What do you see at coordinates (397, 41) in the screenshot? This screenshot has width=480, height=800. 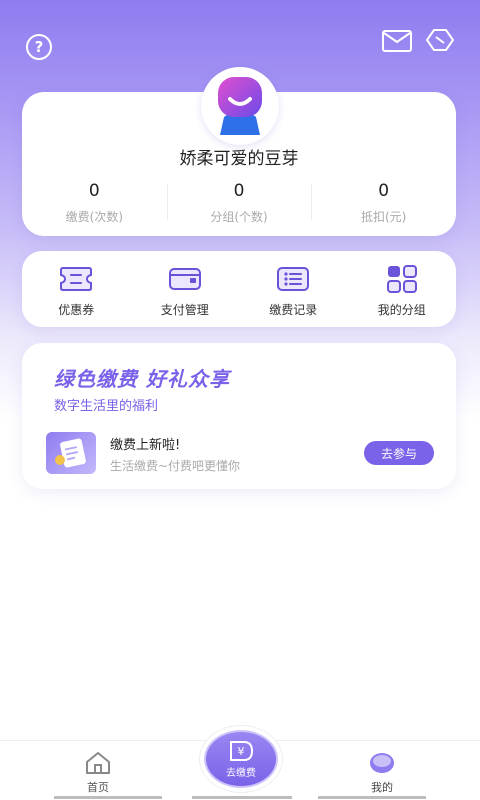 I see `mail-icon` at bounding box center [397, 41].